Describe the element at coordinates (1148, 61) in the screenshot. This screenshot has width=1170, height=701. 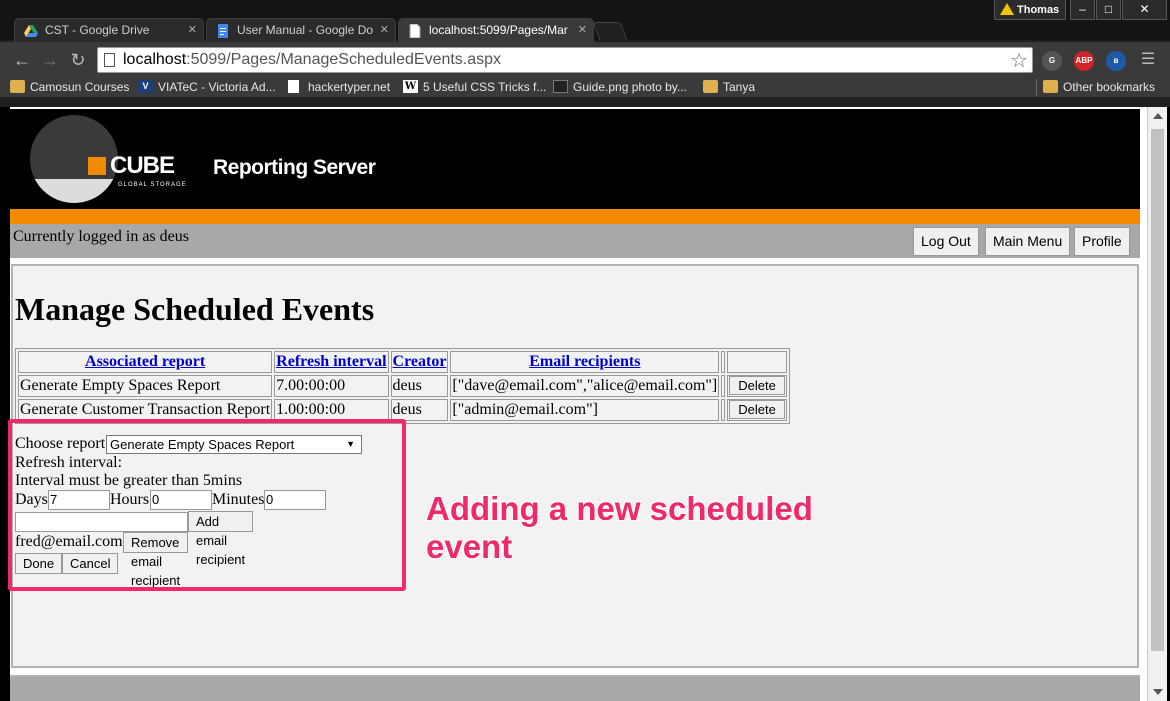
I see `menu-icon: ☰` at that location.